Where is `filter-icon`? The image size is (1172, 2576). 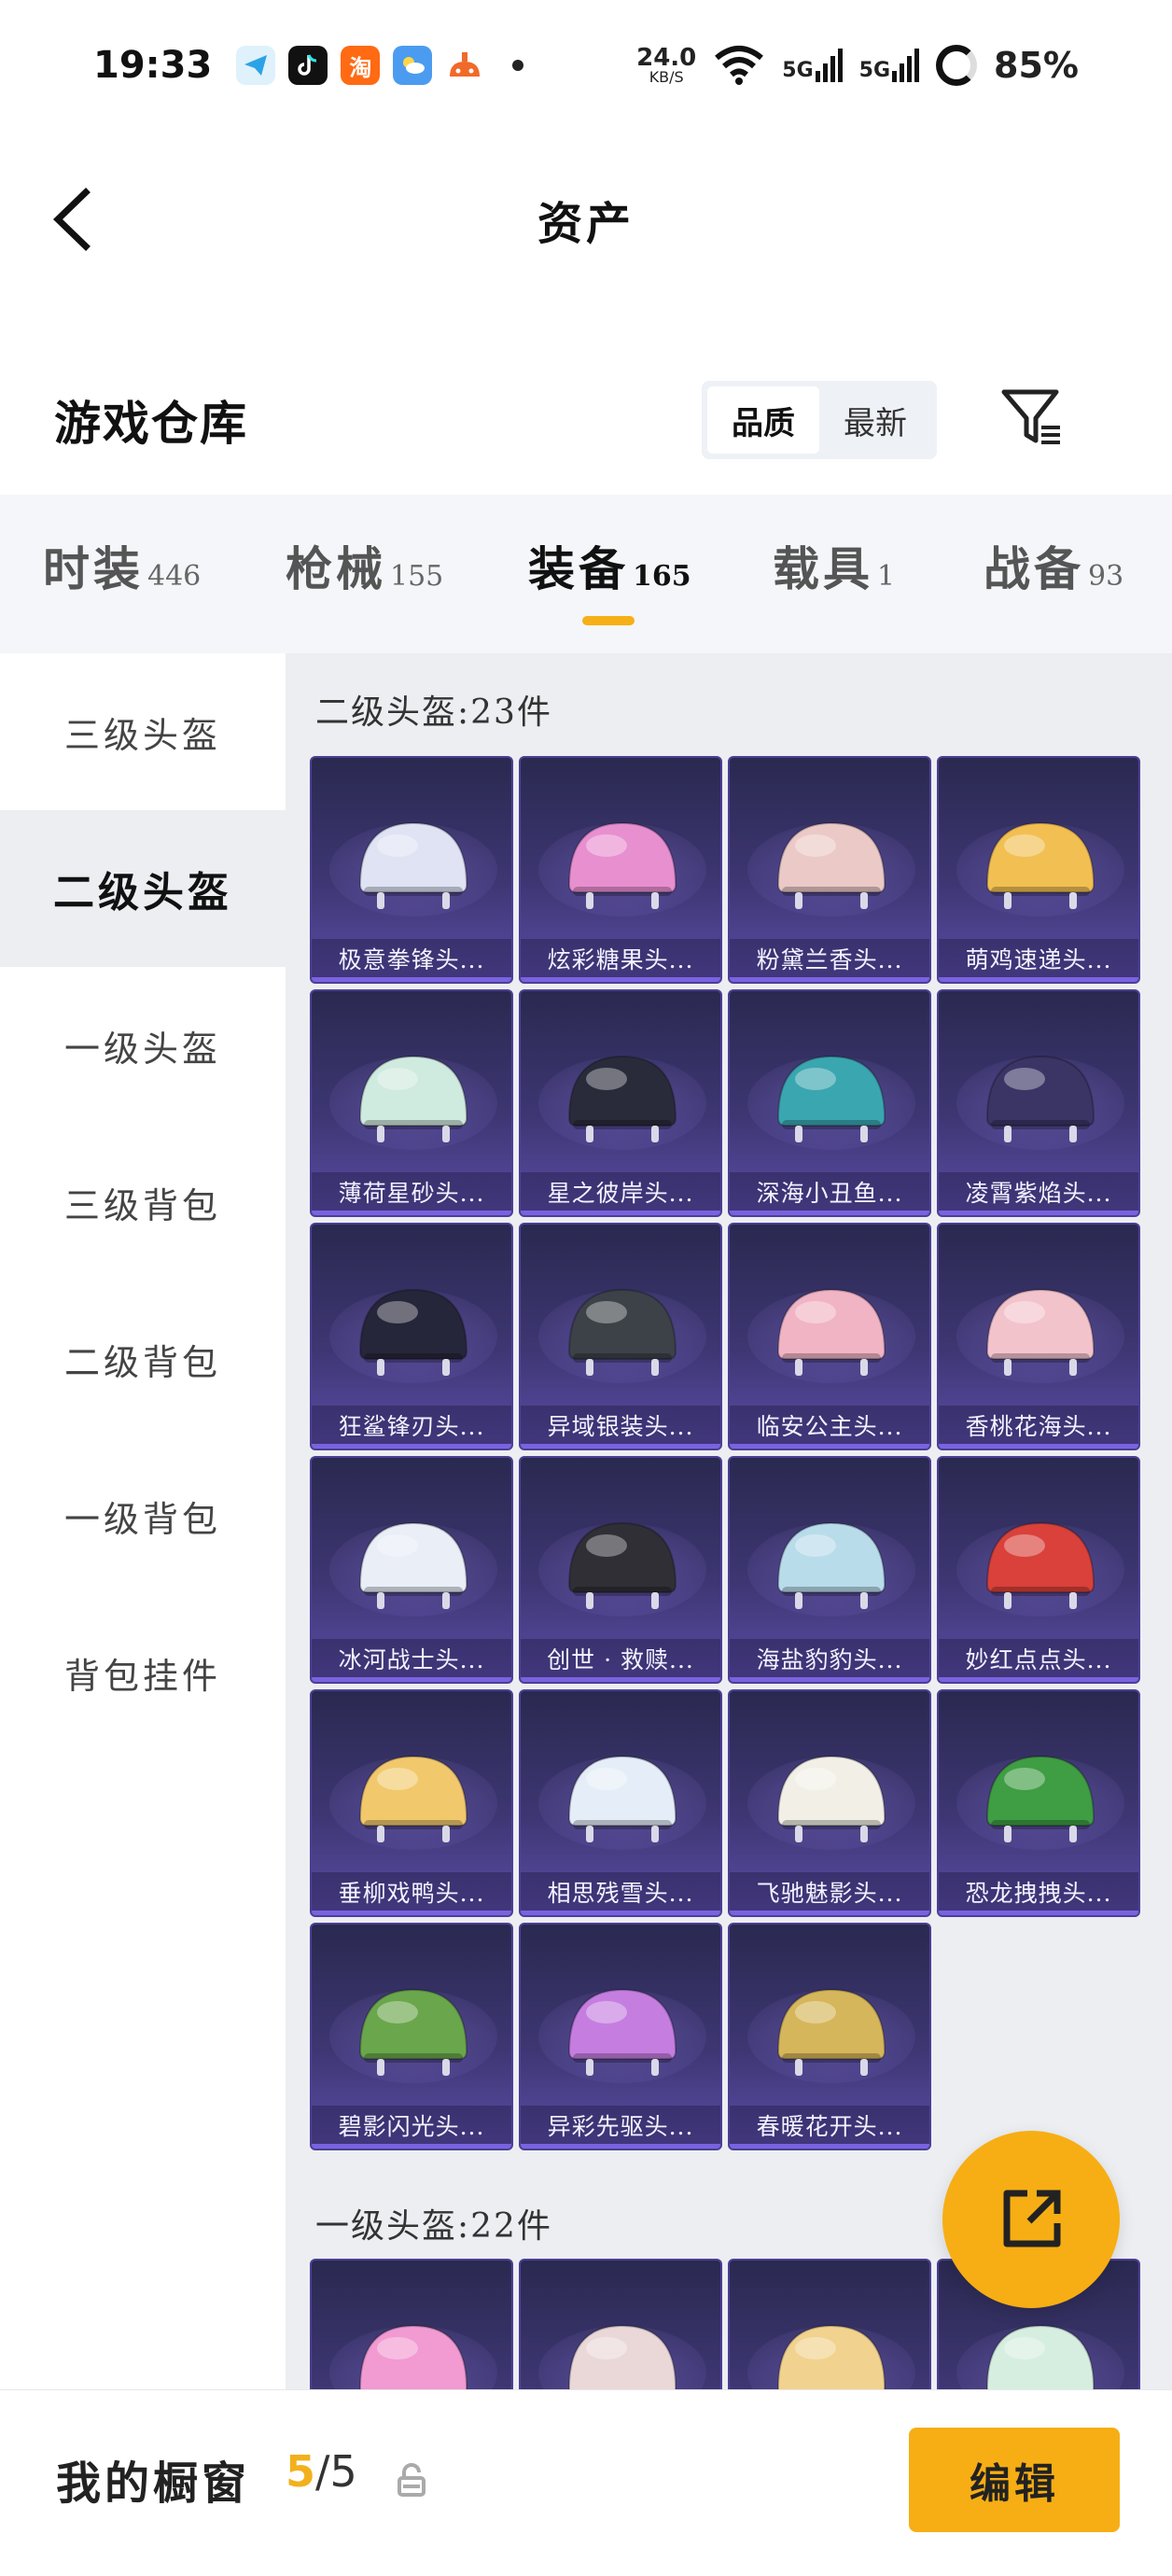
filter-icon is located at coordinates (1032, 416).